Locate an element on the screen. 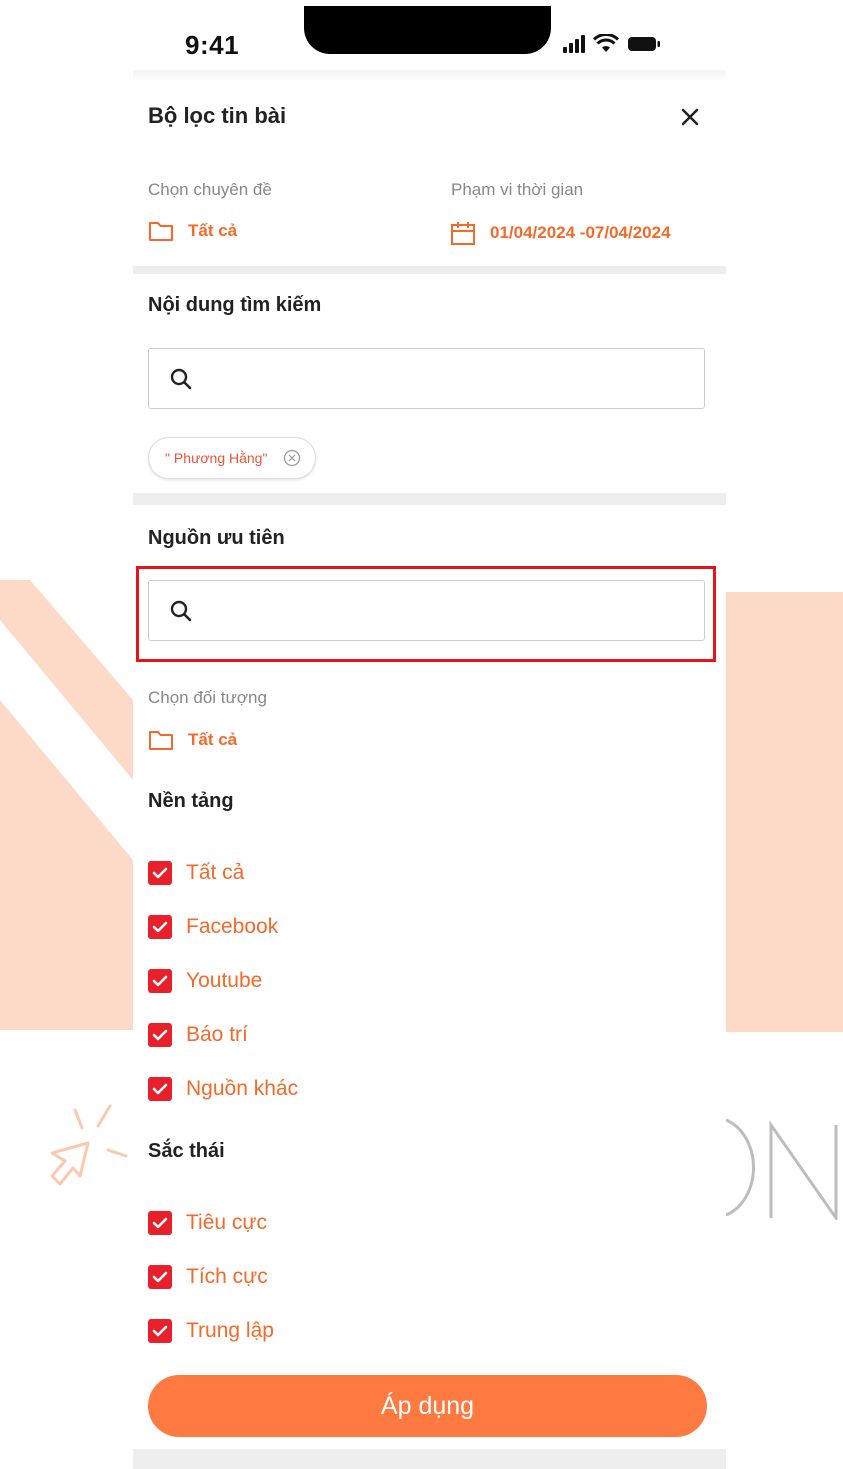 The image size is (843, 1469). sentiment-title: Sắc thái is located at coordinates (186, 1151).